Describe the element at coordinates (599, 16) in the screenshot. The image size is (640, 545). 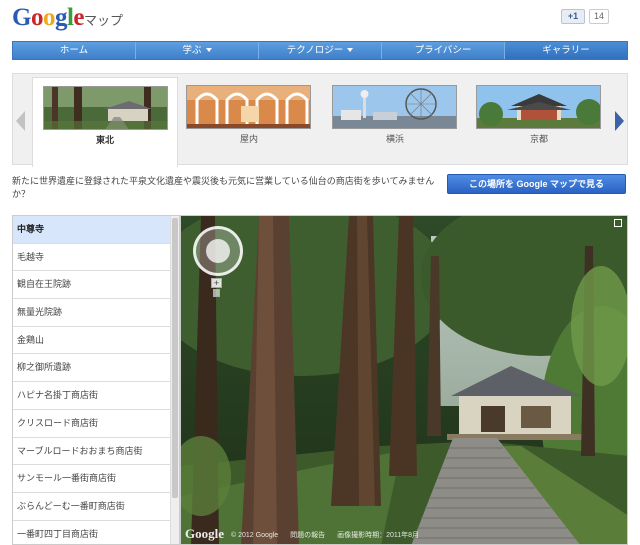
I see `plusone-count: 14` at that location.